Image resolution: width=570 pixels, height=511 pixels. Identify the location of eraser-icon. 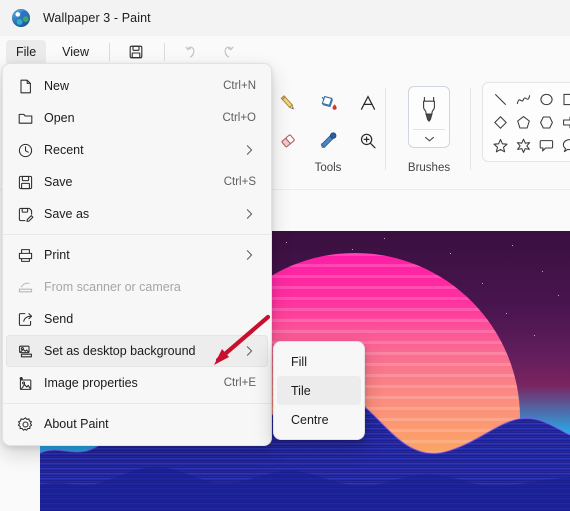
(288, 141).